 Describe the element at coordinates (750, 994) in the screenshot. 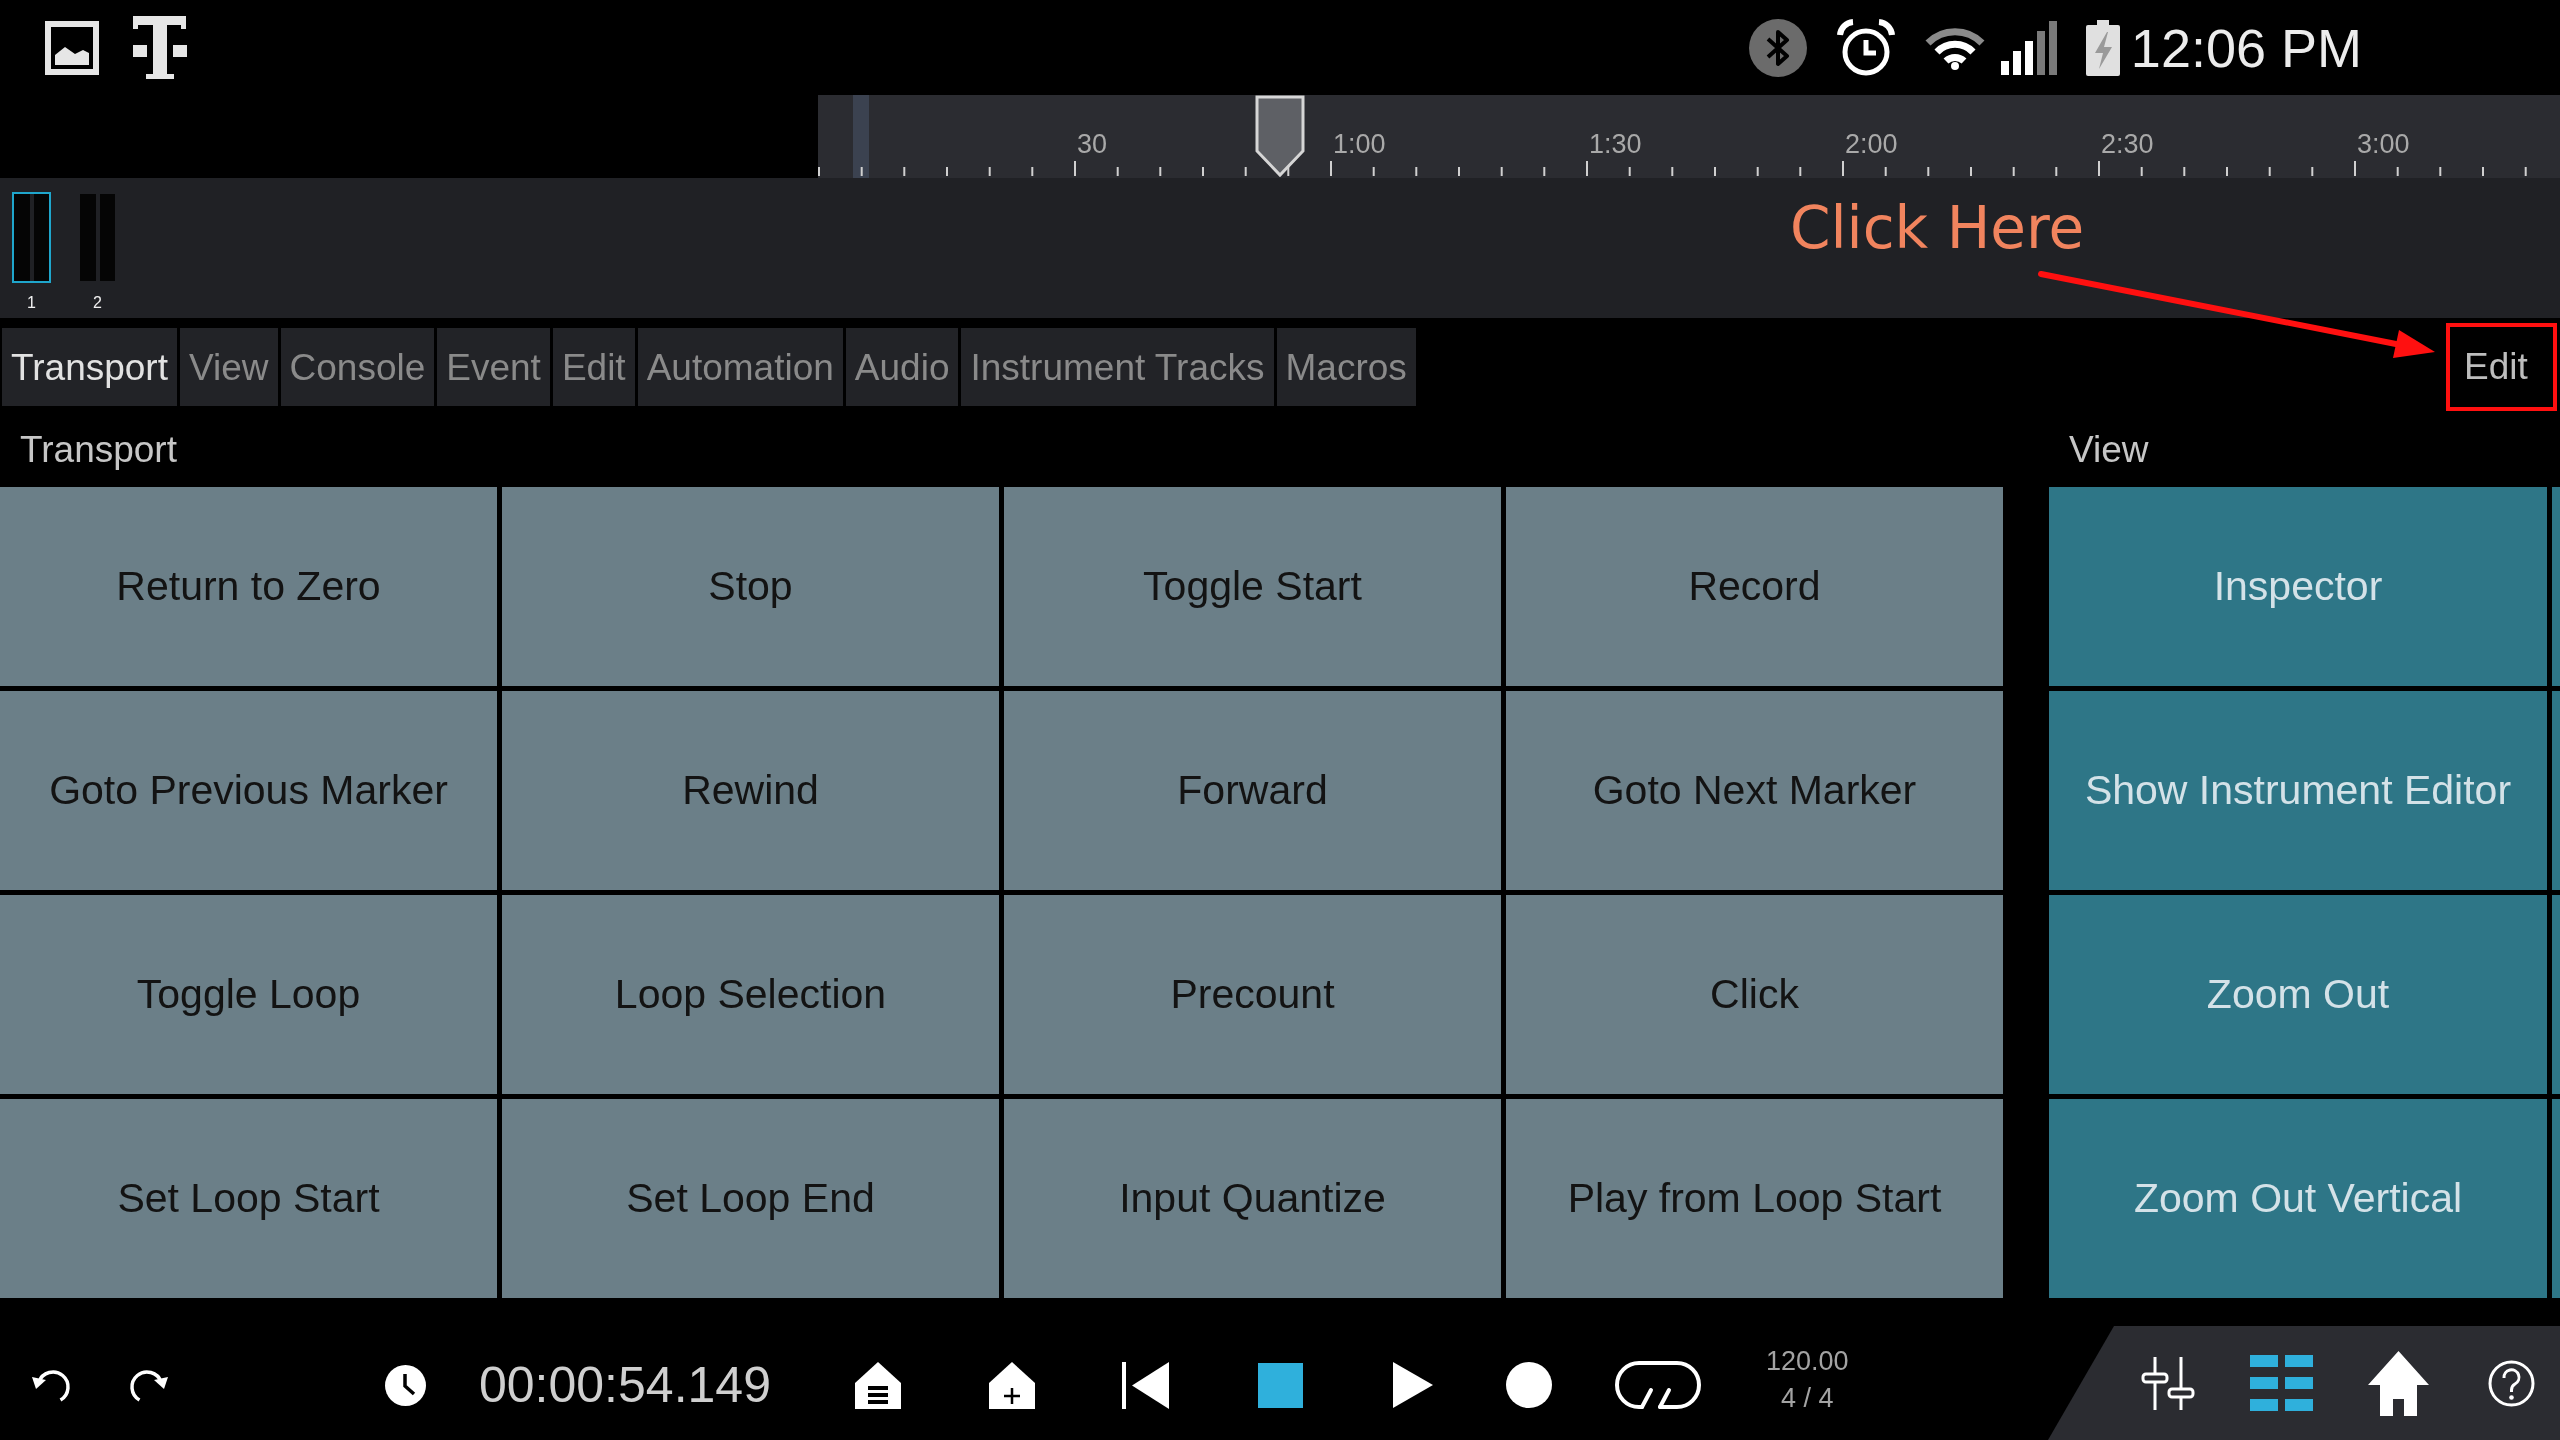

I see `macro-button: Loop Selection` at that location.